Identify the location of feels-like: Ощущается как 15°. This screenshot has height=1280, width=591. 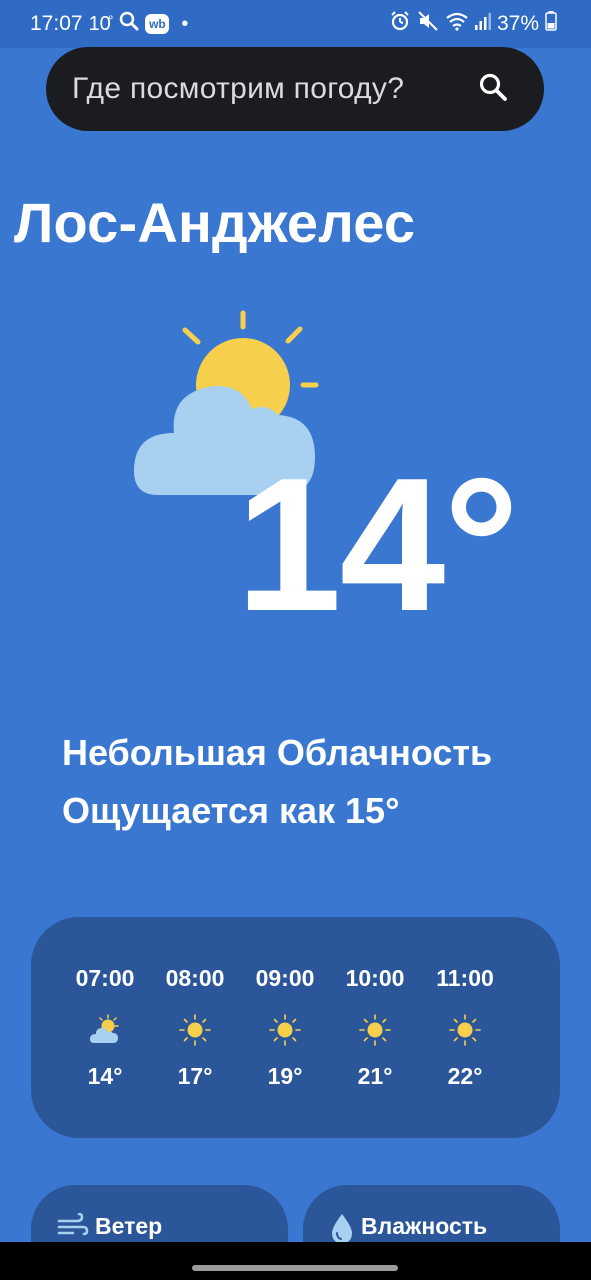
(231, 810).